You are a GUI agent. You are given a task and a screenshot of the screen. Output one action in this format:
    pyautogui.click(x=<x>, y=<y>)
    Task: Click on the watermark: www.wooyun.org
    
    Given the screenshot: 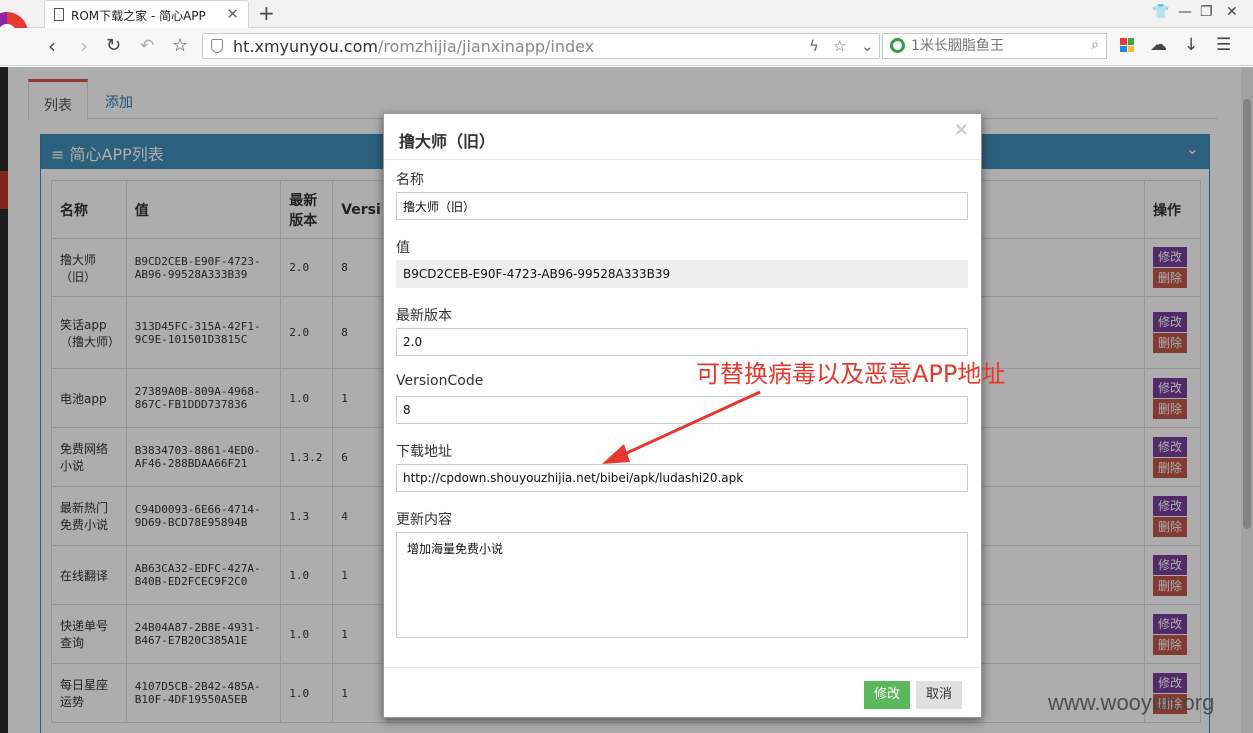 What is the action you would take?
    pyautogui.click(x=1131, y=702)
    